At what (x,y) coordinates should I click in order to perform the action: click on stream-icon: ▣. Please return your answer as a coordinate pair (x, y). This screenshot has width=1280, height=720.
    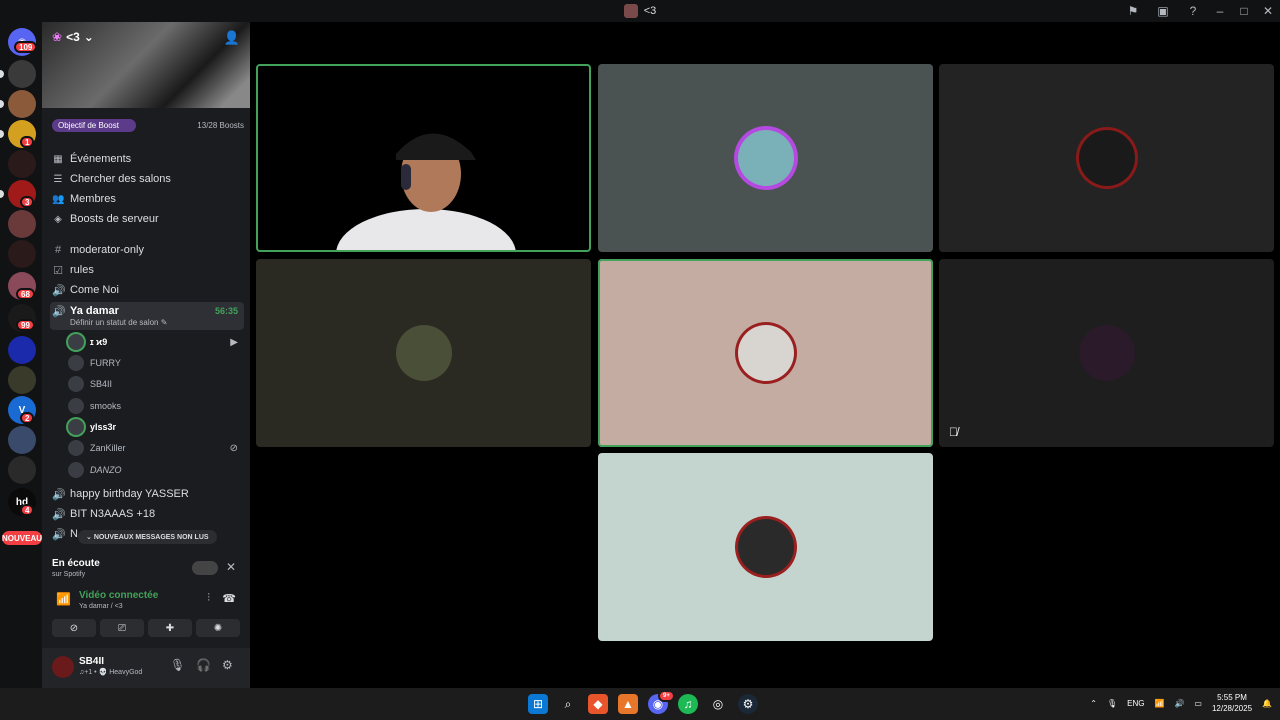
    Looking at the image, I should click on (1163, 11).